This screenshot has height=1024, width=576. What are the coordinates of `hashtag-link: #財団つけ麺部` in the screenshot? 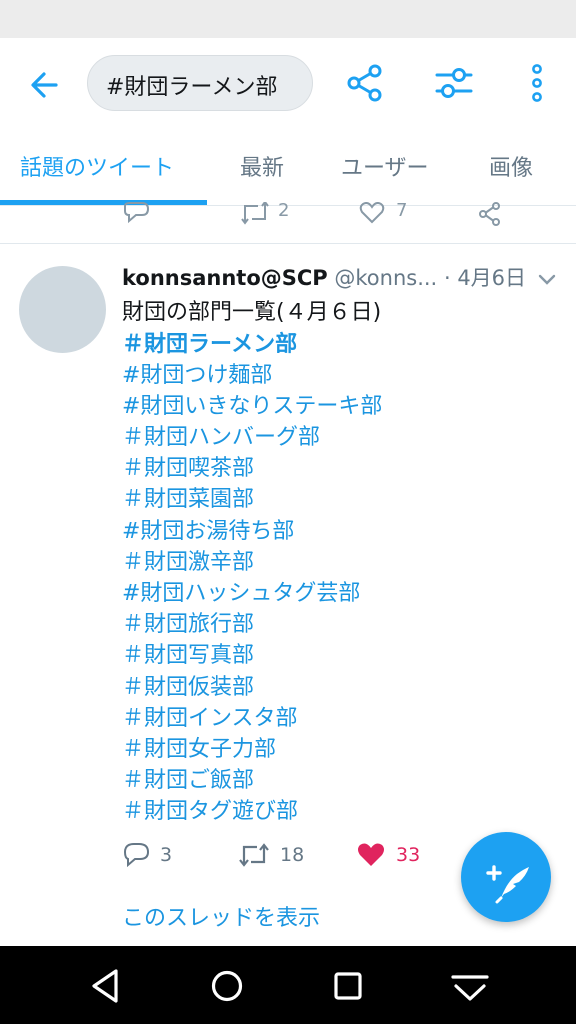 It's located at (197, 373).